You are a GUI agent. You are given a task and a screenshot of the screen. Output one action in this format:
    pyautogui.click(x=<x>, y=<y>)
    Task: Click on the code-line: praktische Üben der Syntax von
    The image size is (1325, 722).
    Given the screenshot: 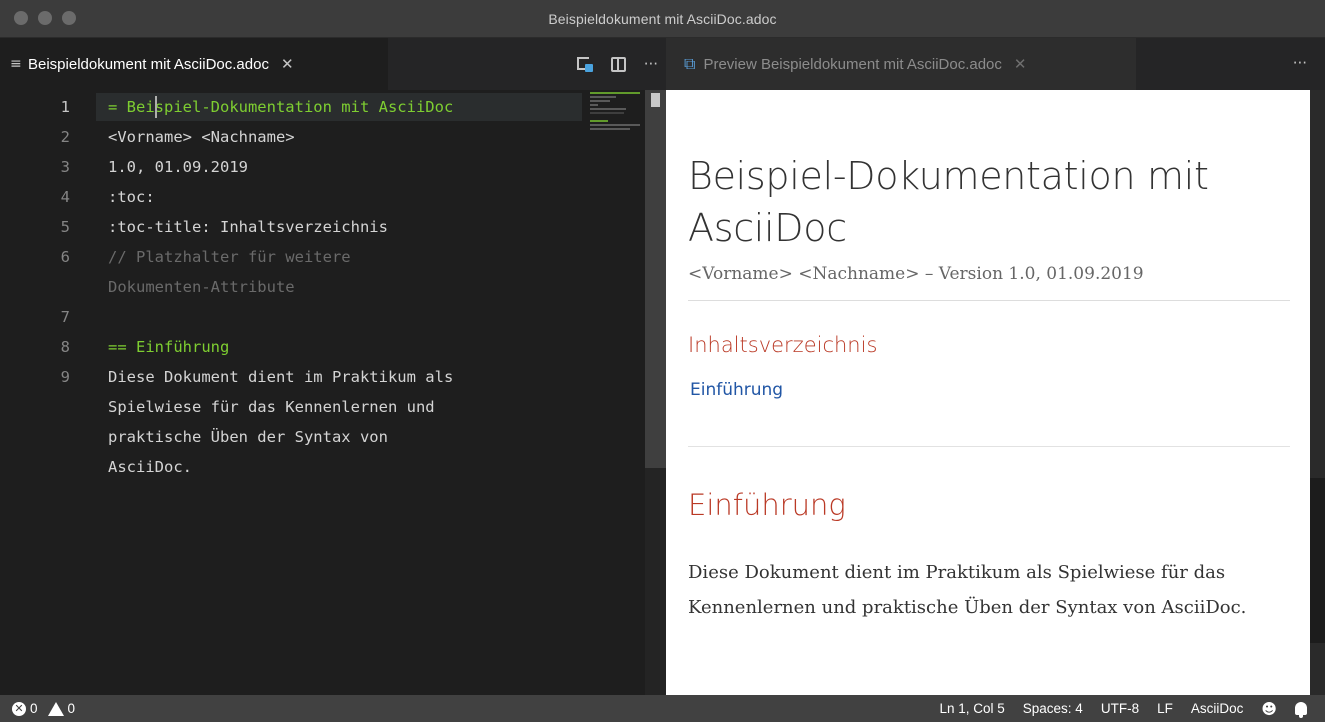 What is the action you would take?
    pyautogui.click(x=248, y=437)
    